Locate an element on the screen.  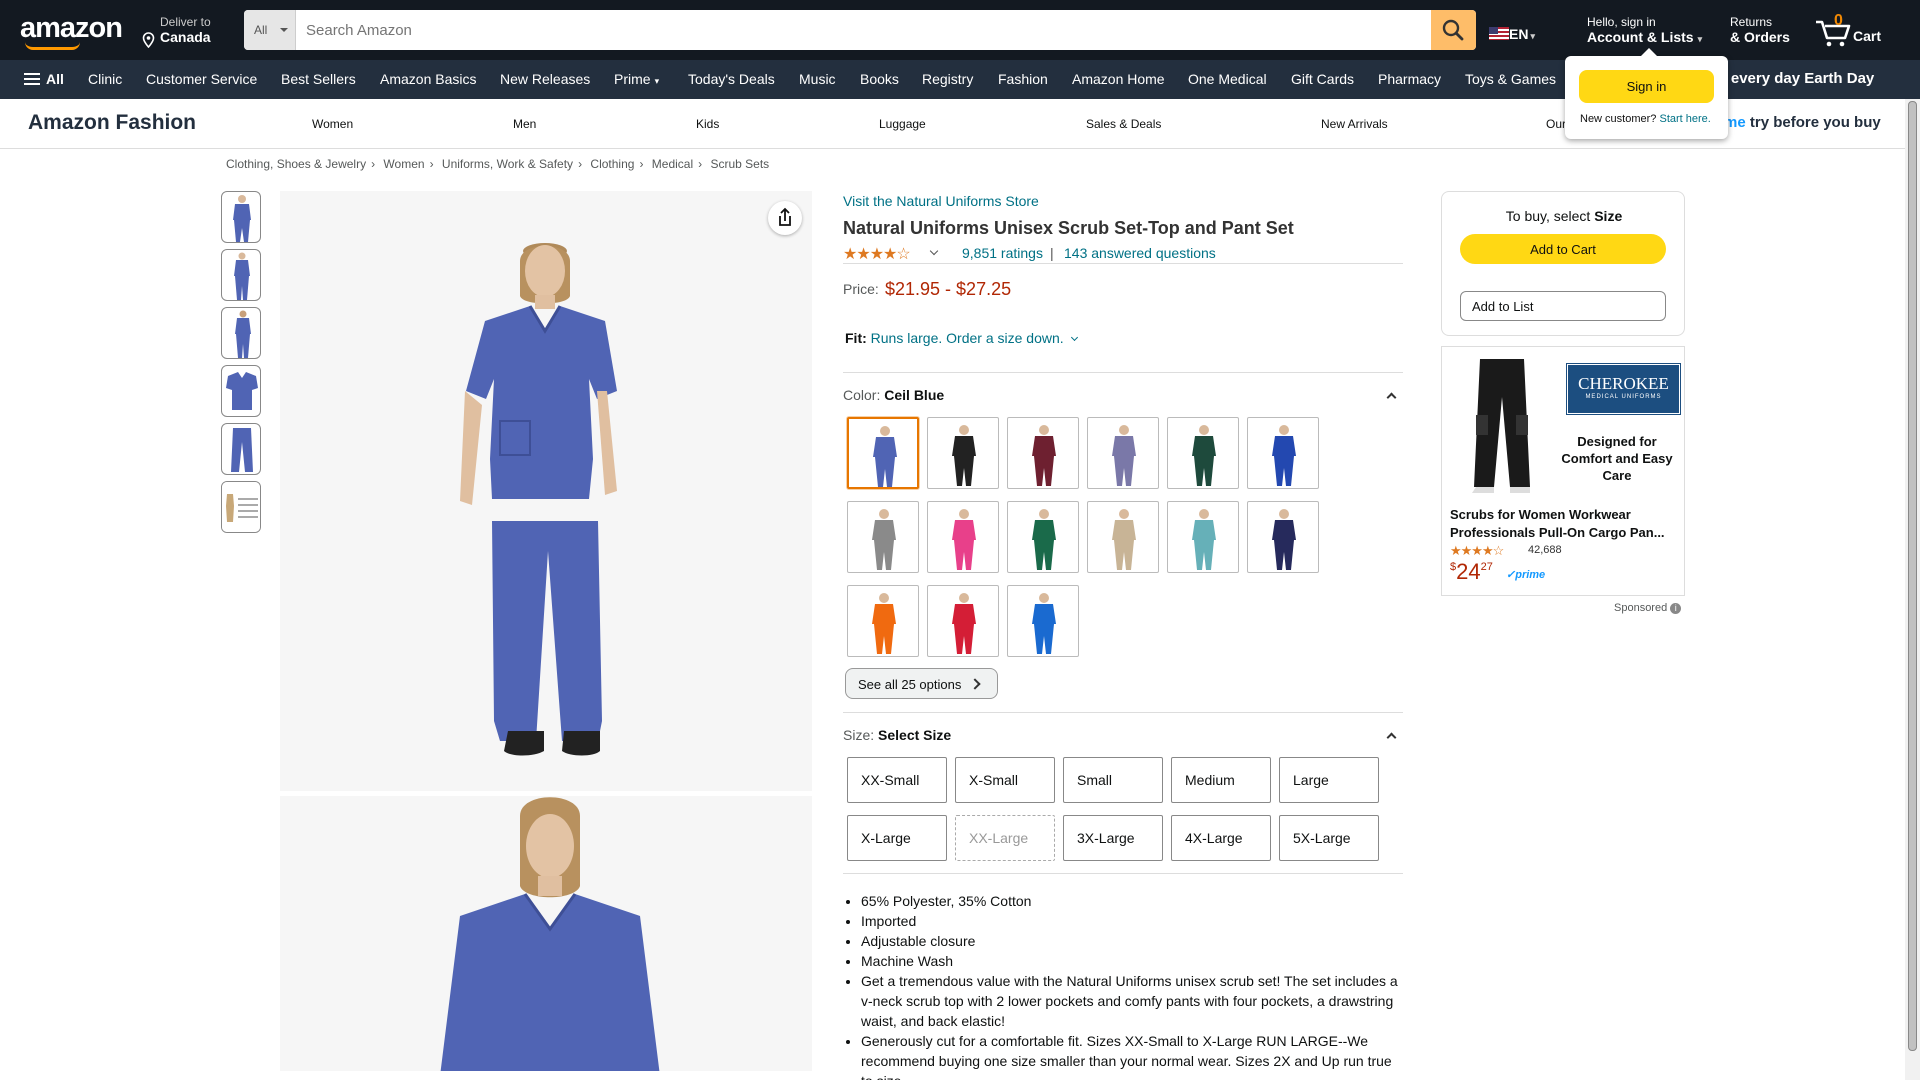
deliver-to: Deliver to Canada is located at coordinates (176, 31).